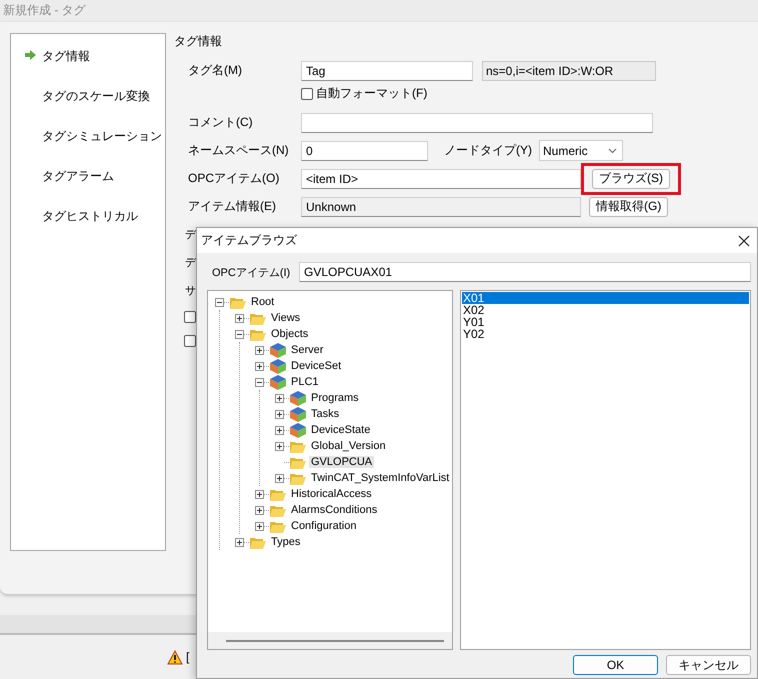 The width and height of the screenshot is (758, 679). What do you see at coordinates (81, 216) in the screenshot?
I see `sidebar-item: タグヒストリカル` at bounding box center [81, 216].